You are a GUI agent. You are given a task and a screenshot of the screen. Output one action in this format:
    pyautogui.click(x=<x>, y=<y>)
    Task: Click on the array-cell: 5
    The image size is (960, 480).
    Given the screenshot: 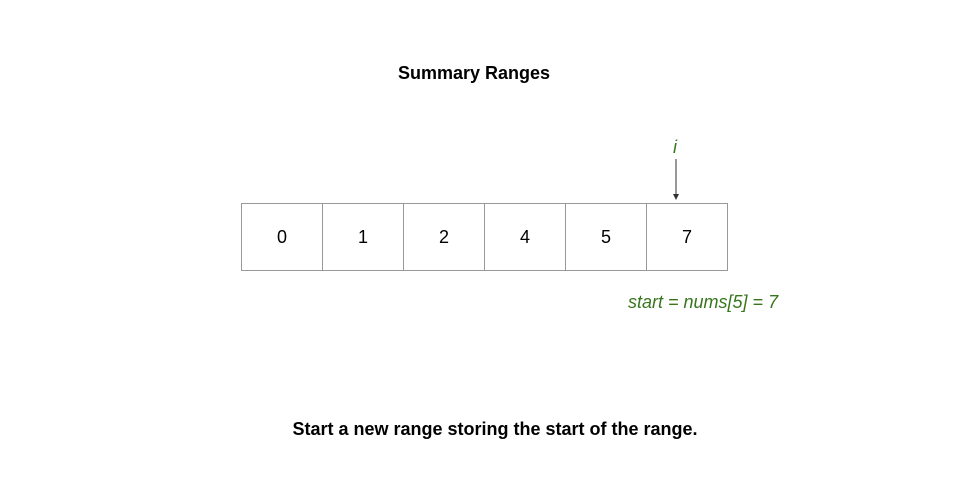 What is the action you would take?
    pyautogui.click(x=606, y=237)
    